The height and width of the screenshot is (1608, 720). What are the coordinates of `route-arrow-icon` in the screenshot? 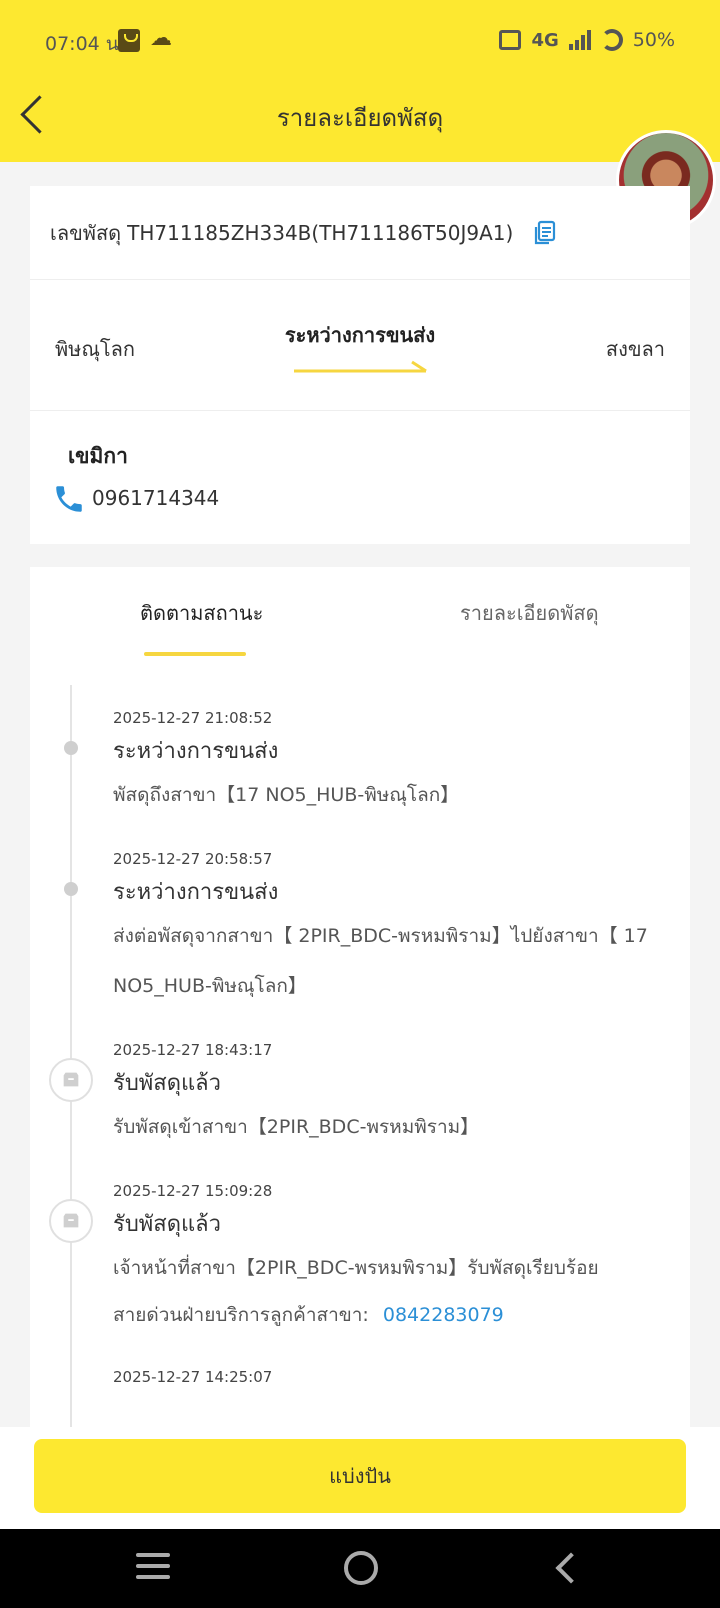 It's located at (360, 366).